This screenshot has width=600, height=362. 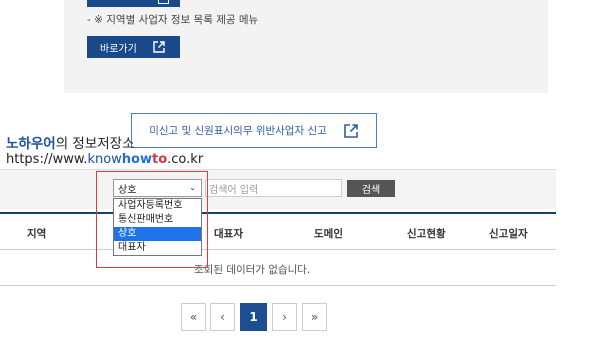 I want to click on region-list-note: - ※ 지역별 사업자 정보 목록 제공 메뉴, so click(x=173, y=20).